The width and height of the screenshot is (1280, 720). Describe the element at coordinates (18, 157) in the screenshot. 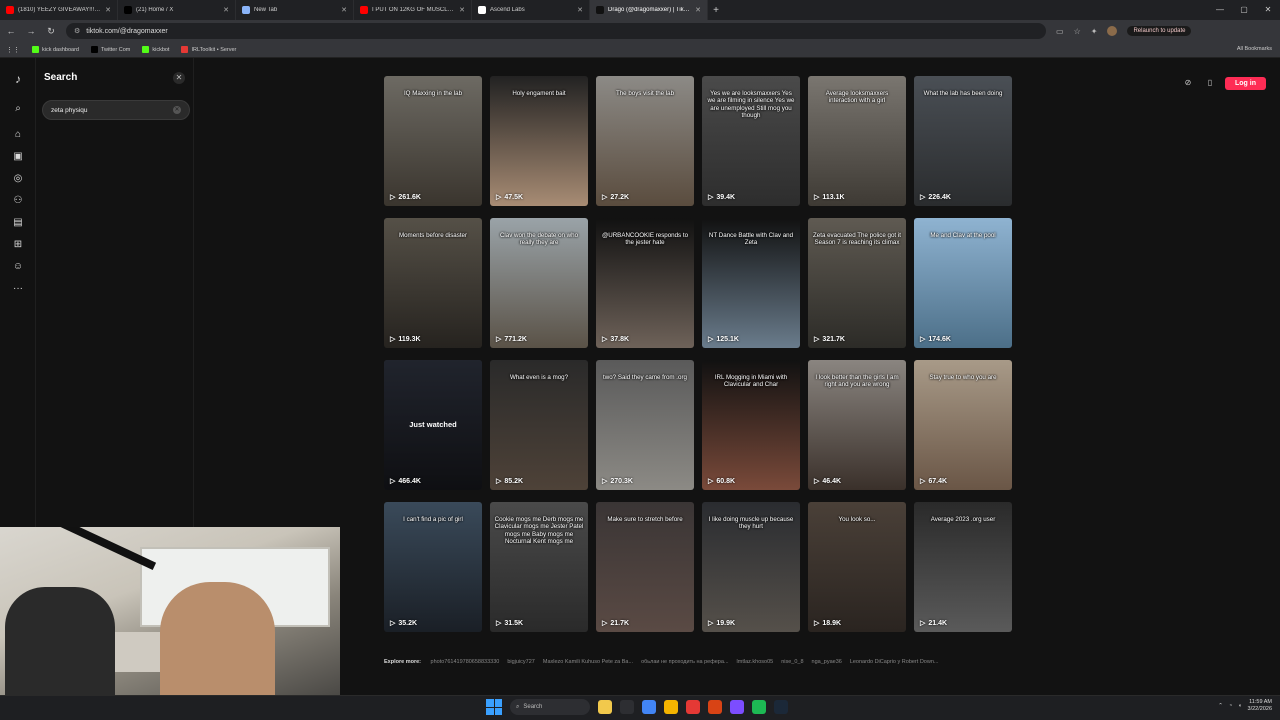

I see `shop-icon: ▣` at that location.